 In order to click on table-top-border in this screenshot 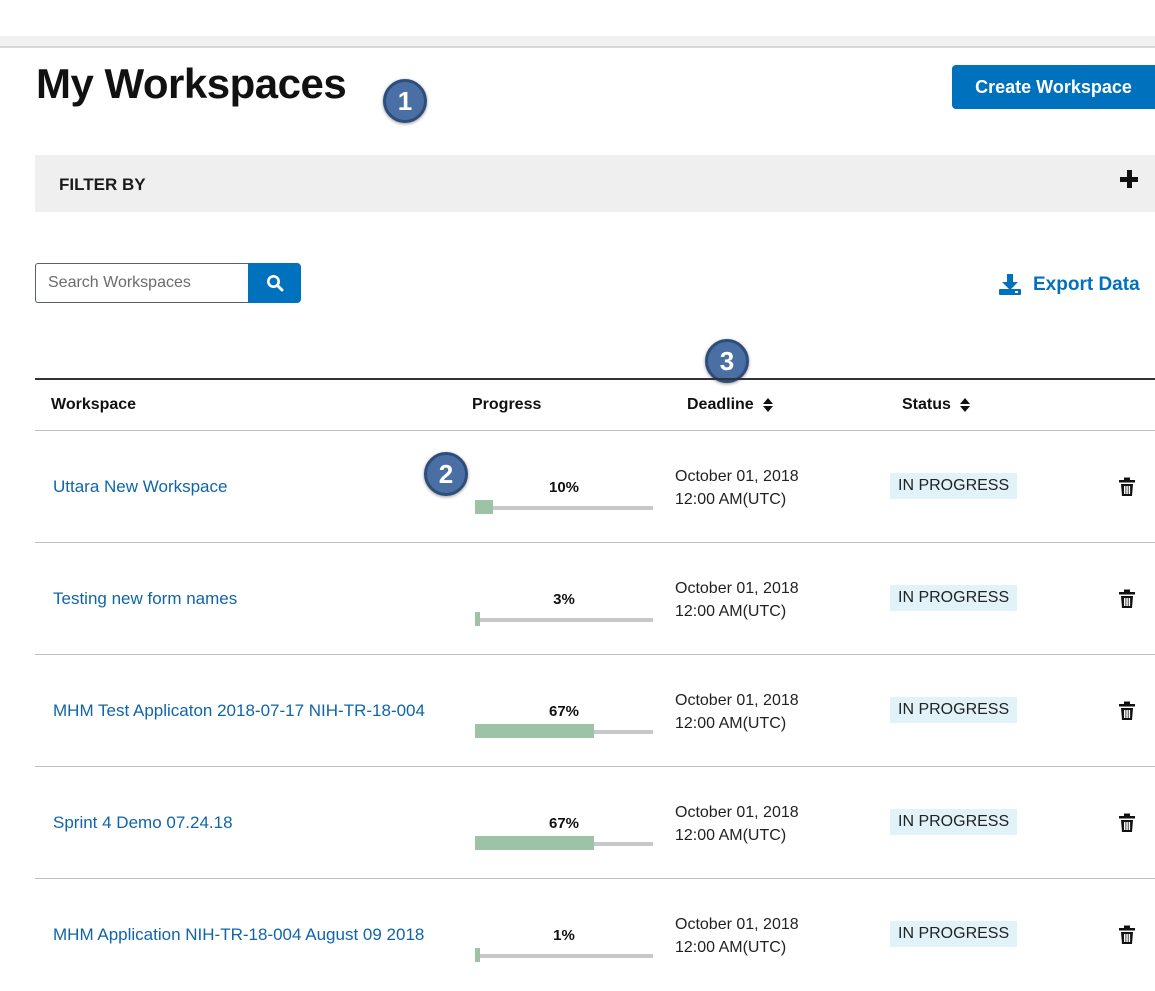, I will do `click(595, 379)`.